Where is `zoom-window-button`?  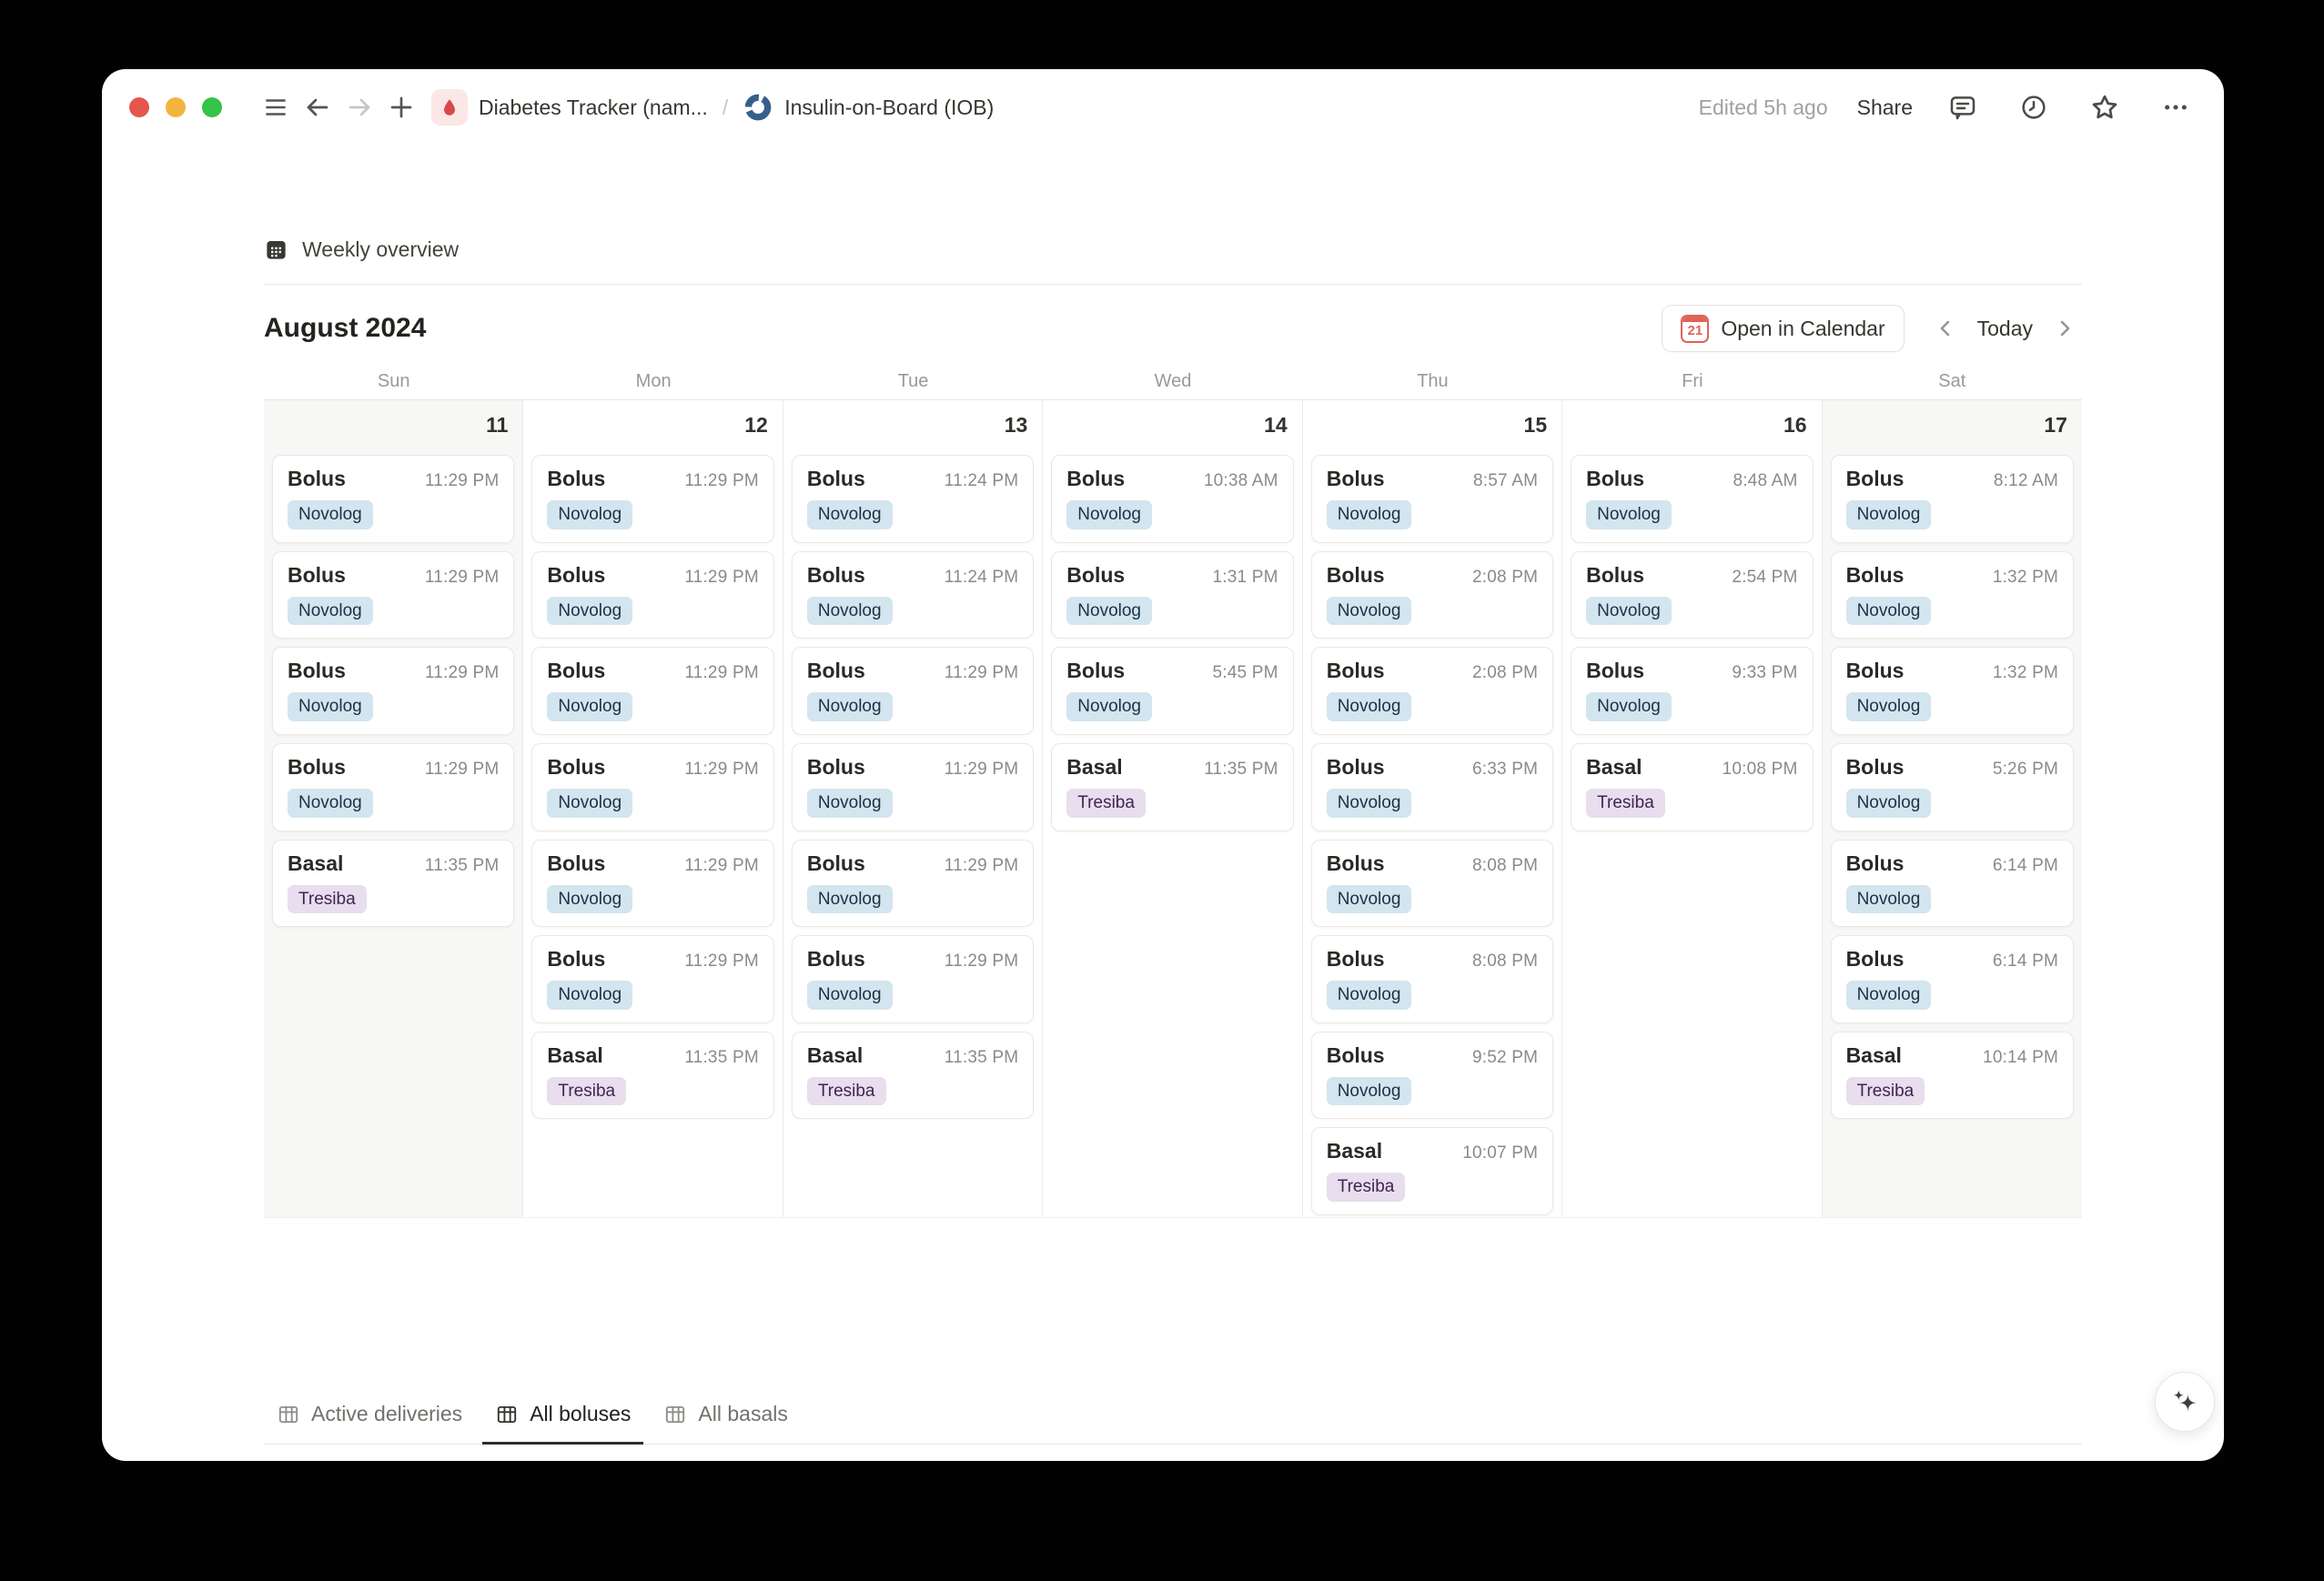
zoom-window-button is located at coordinates (212, 107).